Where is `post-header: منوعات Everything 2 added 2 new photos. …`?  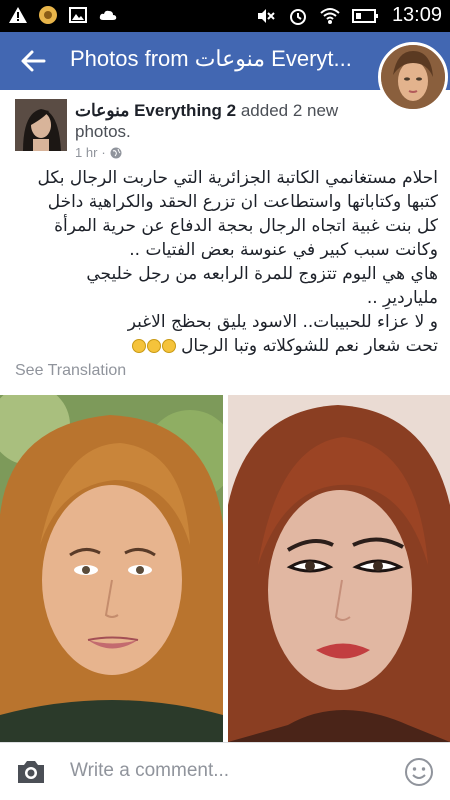
post-header: منوعات Everything 2 added 2 new photos. … is located at coordinates (225, 128).